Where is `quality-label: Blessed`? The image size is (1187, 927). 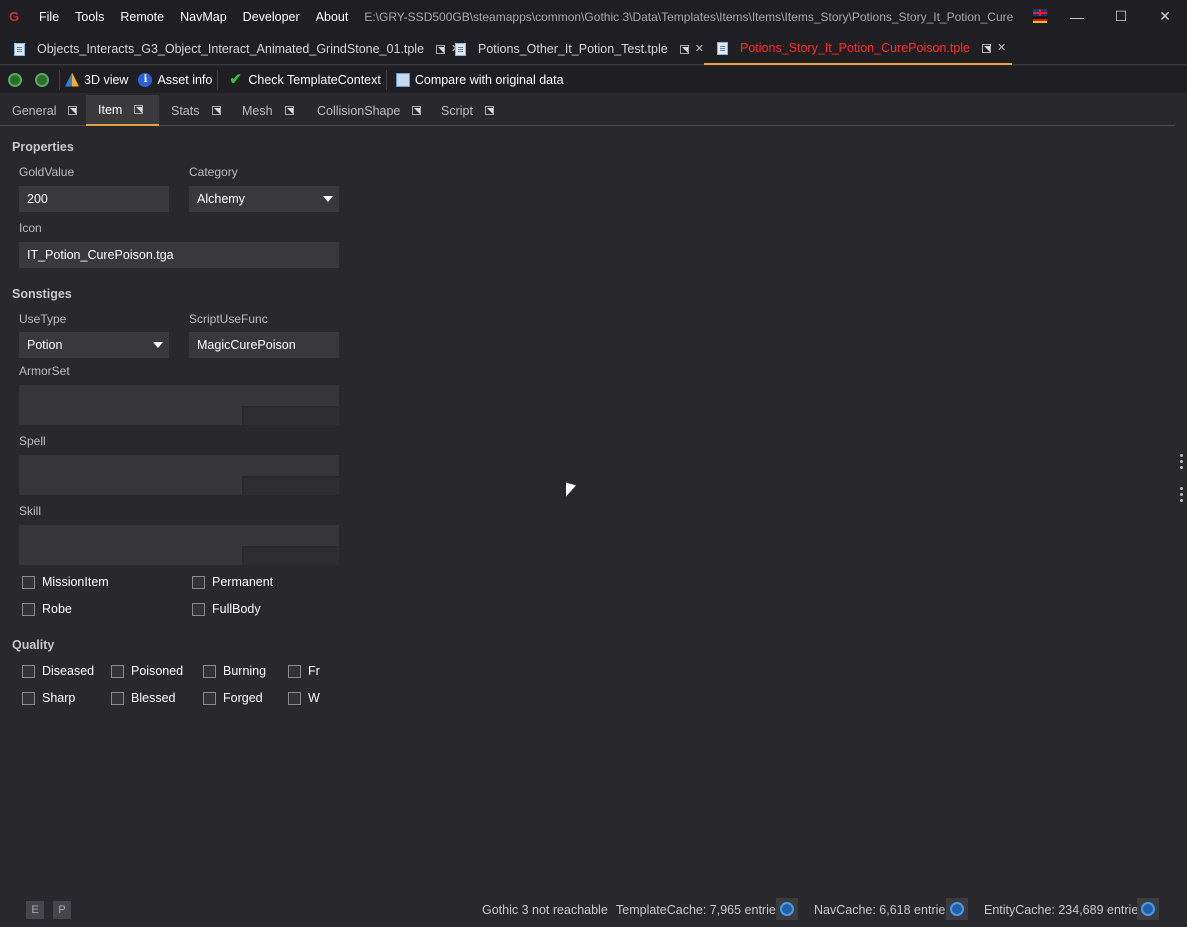
quality-label: Blessed is located at coordinates (153, 698).